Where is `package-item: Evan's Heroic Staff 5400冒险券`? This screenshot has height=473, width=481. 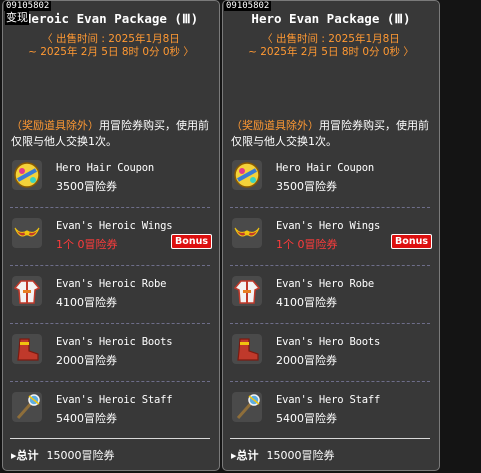
package-item: Evan's Heroic Staff 5400冒险券 is located at coordinates (110, 409).